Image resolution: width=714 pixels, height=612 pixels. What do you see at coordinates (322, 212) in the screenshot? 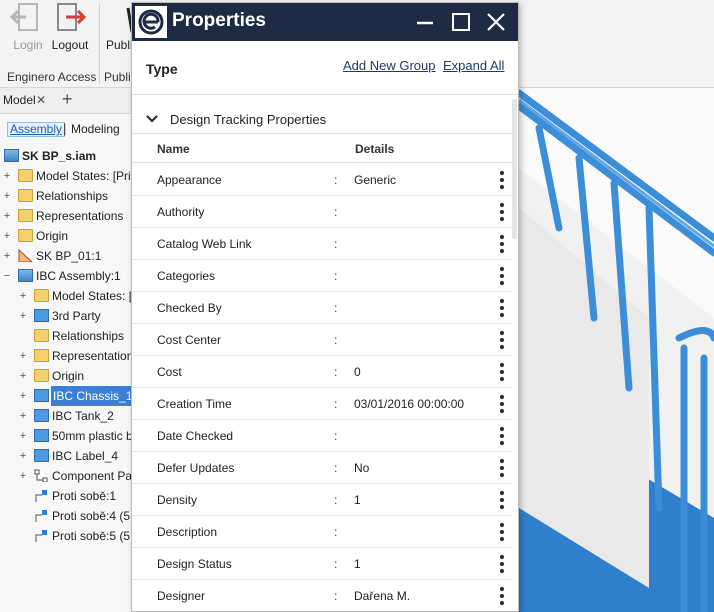
I see `property-row: Authority:` at bounding box center [322, 212].